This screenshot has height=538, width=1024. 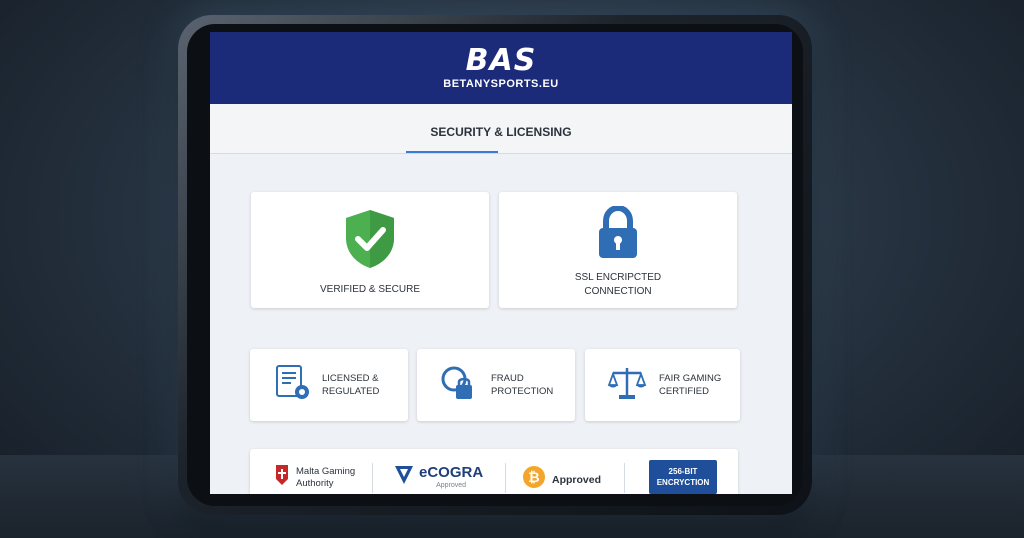 I want to click on ssl-label-line2: CONNECTION, so click(x=618, y=291).